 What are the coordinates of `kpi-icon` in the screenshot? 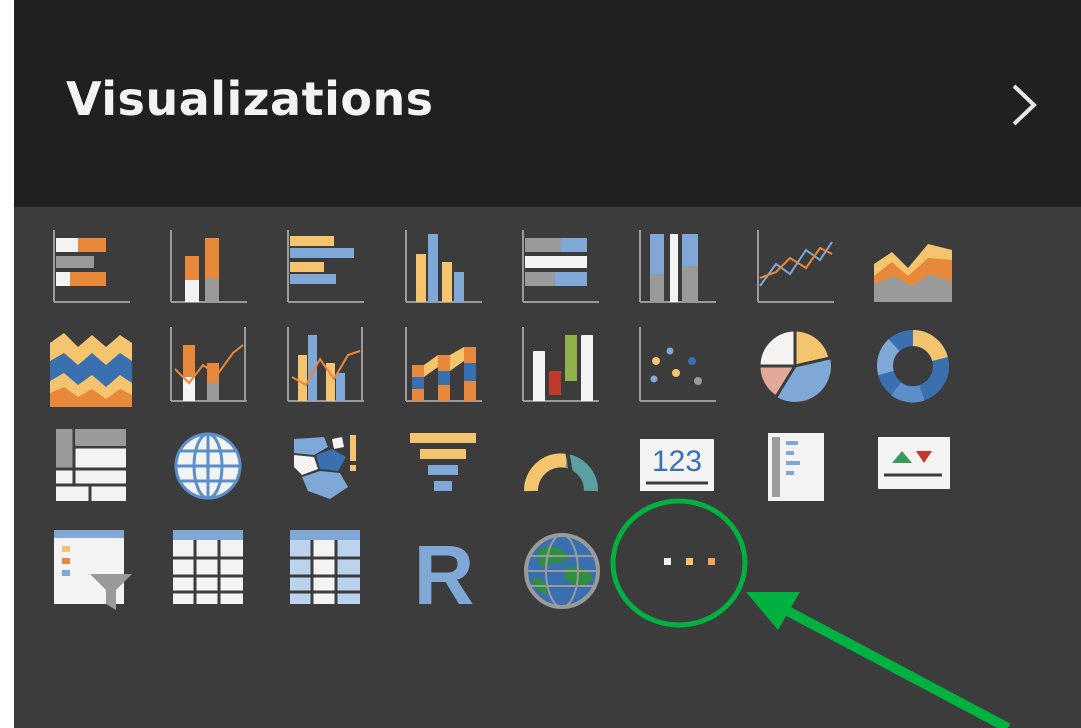 It's located at (913, 466).